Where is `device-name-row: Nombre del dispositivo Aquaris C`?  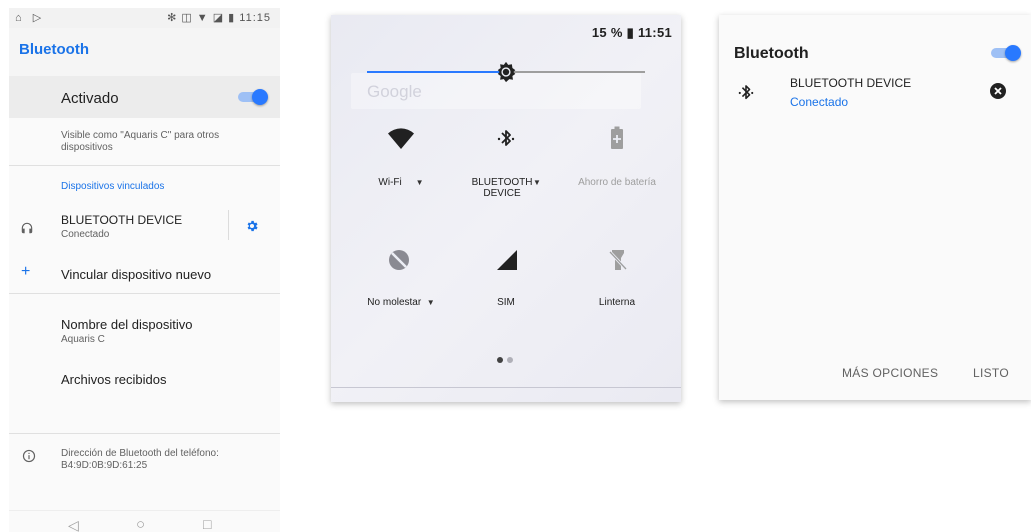 device-name-row: Nombre del dispositivo Aquaris C is located at coordinates (144, 331).